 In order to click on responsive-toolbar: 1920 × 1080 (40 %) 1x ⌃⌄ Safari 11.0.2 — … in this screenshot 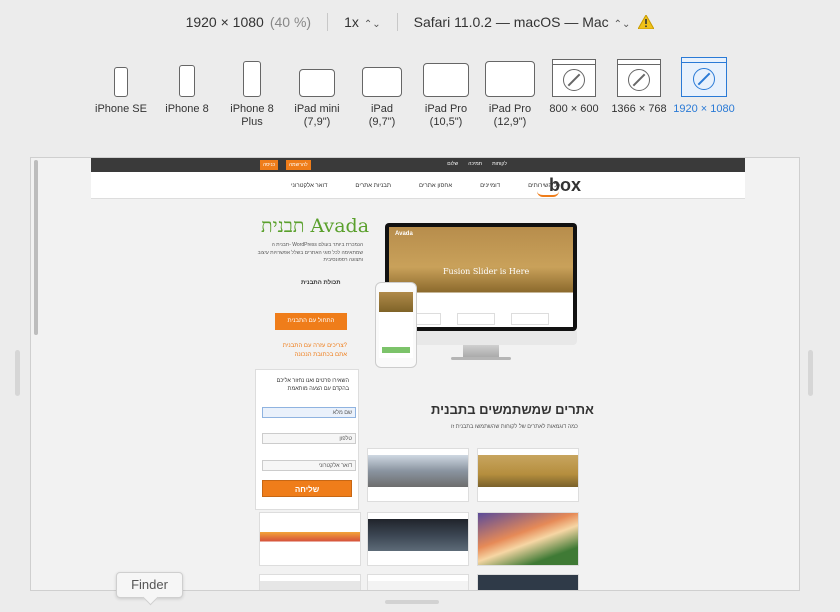, I will do `click(420, 22)`.